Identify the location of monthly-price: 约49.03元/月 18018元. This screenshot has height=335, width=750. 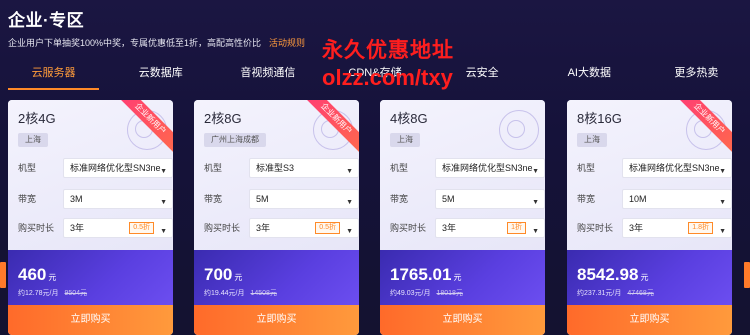
(426, 293).